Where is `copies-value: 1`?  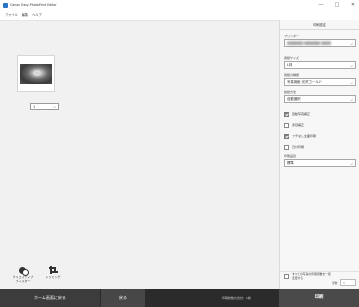 copies-value: 1 is located at coordinates (34, 107).